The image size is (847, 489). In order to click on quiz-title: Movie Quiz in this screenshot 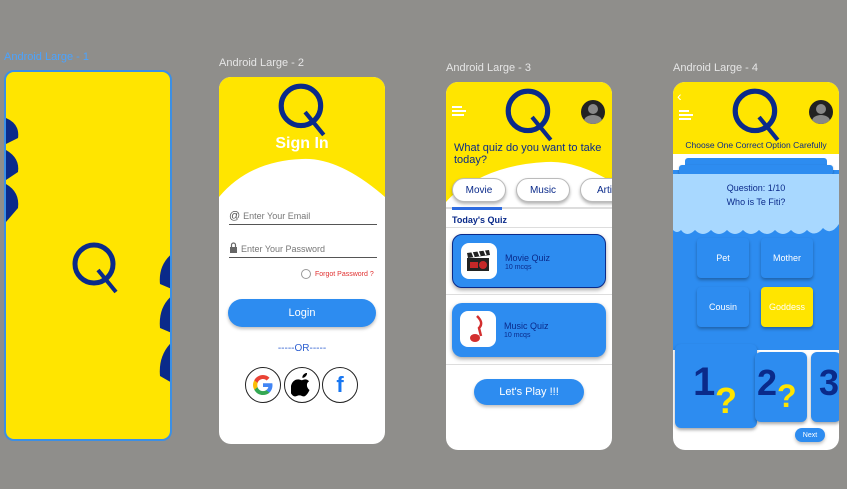, I will do `click(528, 258)`.